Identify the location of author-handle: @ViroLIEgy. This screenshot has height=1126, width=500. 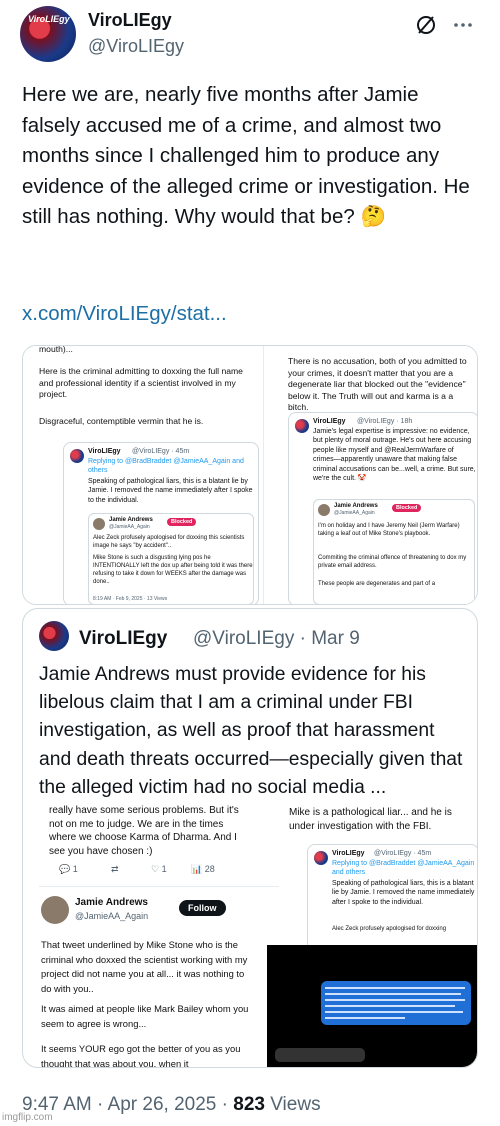
(136, 46).